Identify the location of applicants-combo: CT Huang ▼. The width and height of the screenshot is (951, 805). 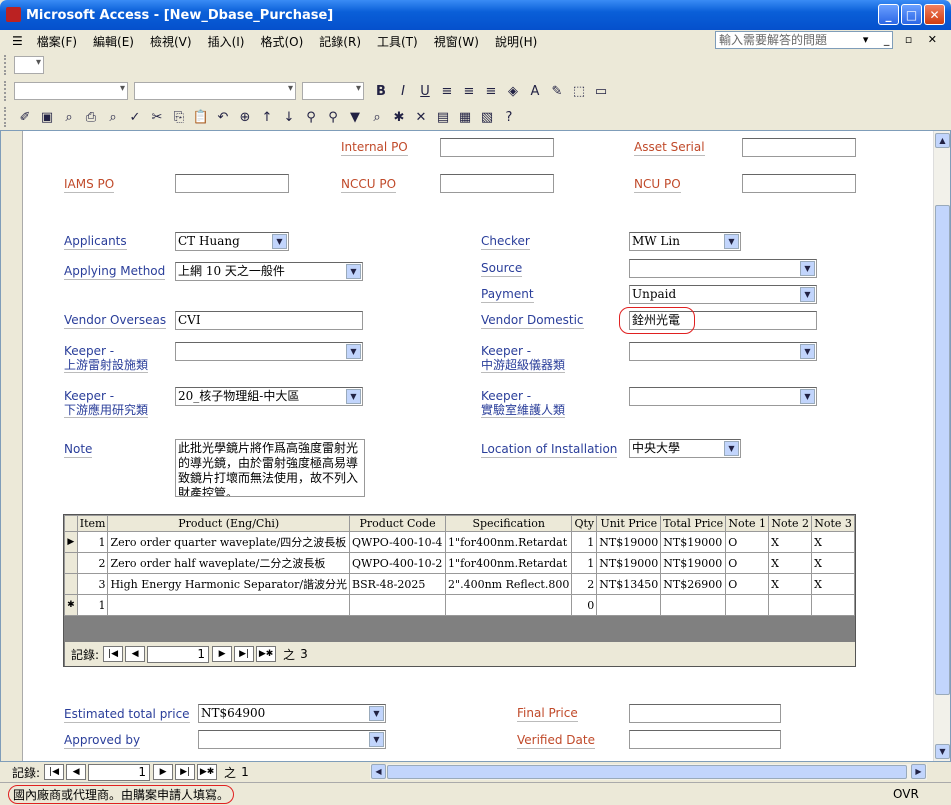
(232, 241).